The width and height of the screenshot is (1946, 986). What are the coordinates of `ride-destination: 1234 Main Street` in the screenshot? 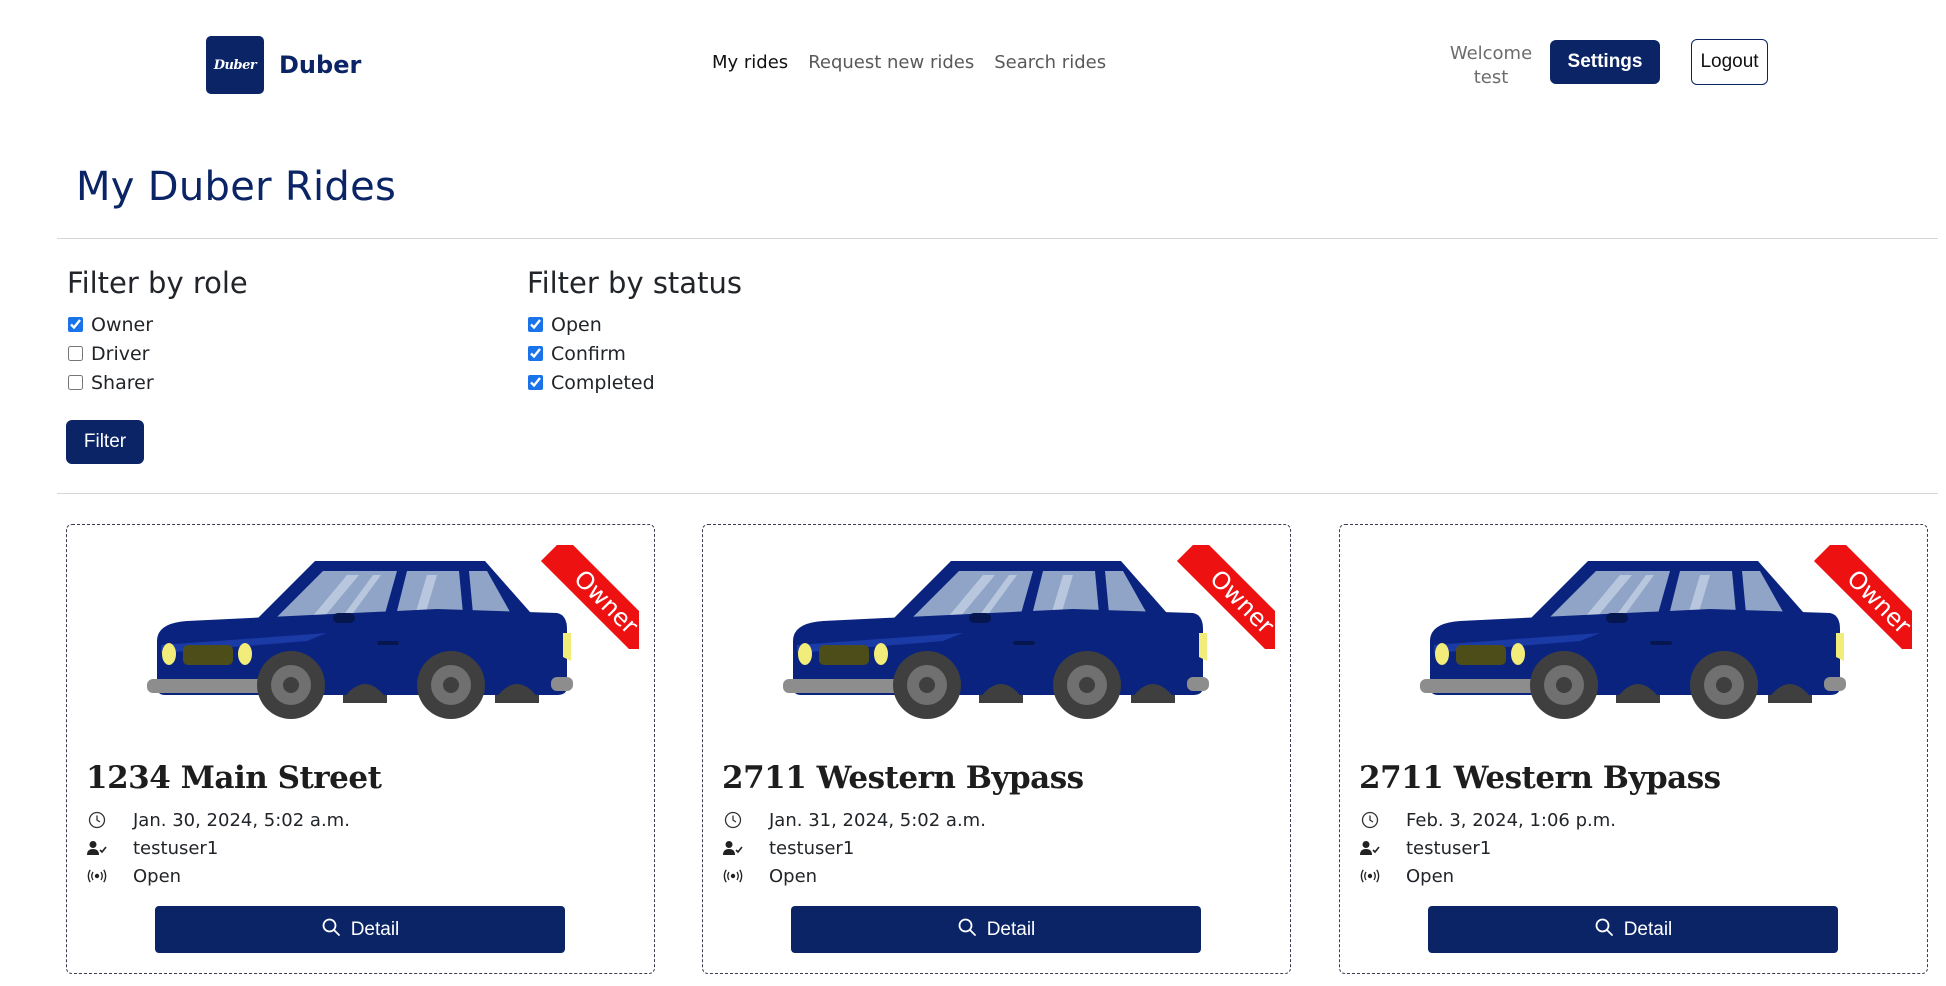 It's located at (234, 778).